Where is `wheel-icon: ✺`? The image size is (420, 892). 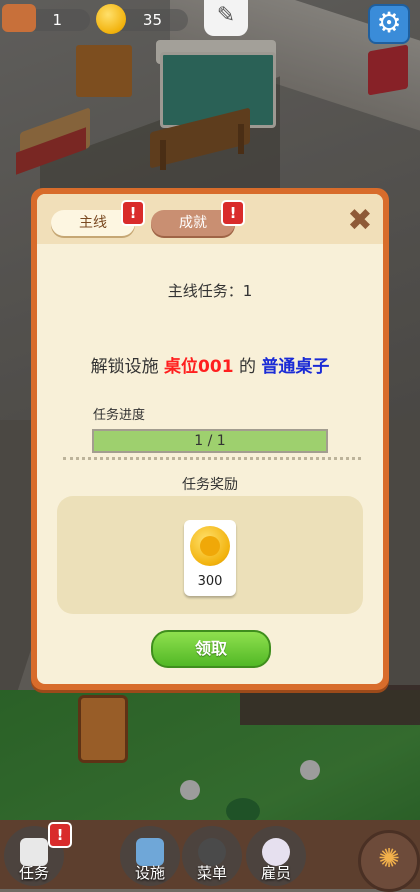 wheel-icon: ✺ is located at coordinates (389, 859).